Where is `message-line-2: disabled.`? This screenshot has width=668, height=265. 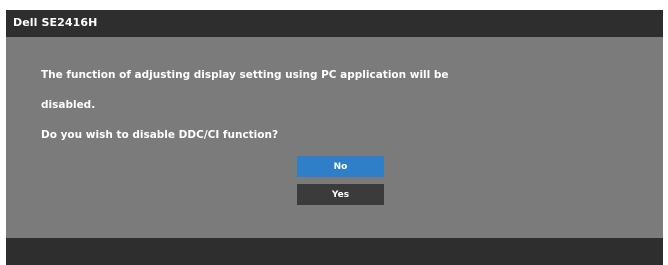
message-line-2: disabled. is located at coordinates (68, 105).